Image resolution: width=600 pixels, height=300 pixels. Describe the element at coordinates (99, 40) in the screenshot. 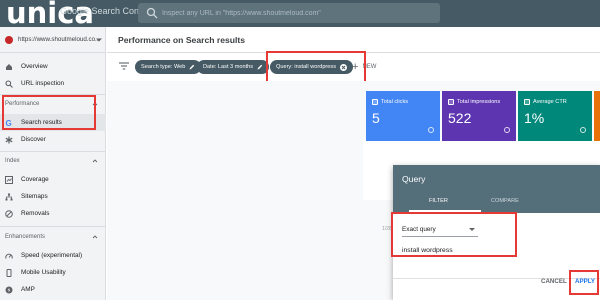

I see `dropdown-arrow-icon` at that location.